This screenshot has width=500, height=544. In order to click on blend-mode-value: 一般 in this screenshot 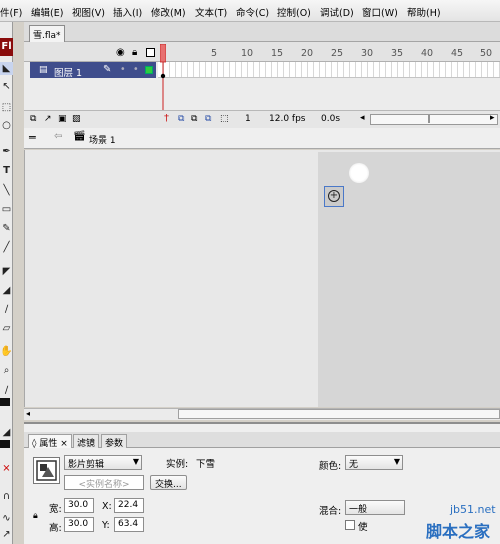, I will do `click(358, 510)`.